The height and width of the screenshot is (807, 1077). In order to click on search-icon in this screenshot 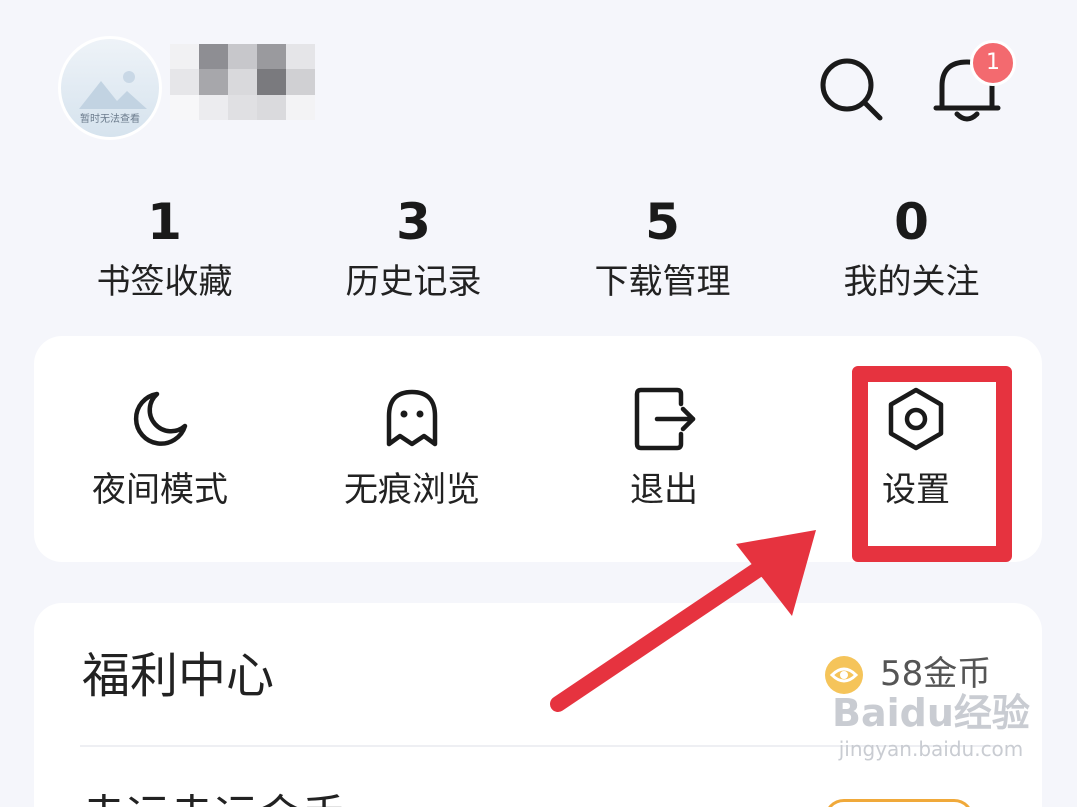, I will do `click(851, 89)`.